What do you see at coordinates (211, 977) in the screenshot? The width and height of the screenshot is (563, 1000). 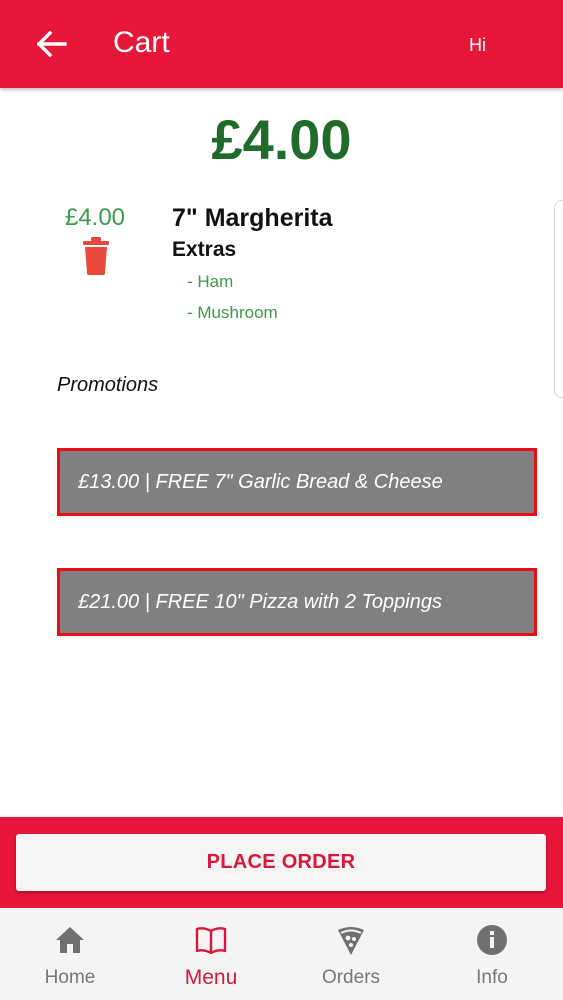 I see `nav-label-menu: Menu` at bounding box center [211, 977].